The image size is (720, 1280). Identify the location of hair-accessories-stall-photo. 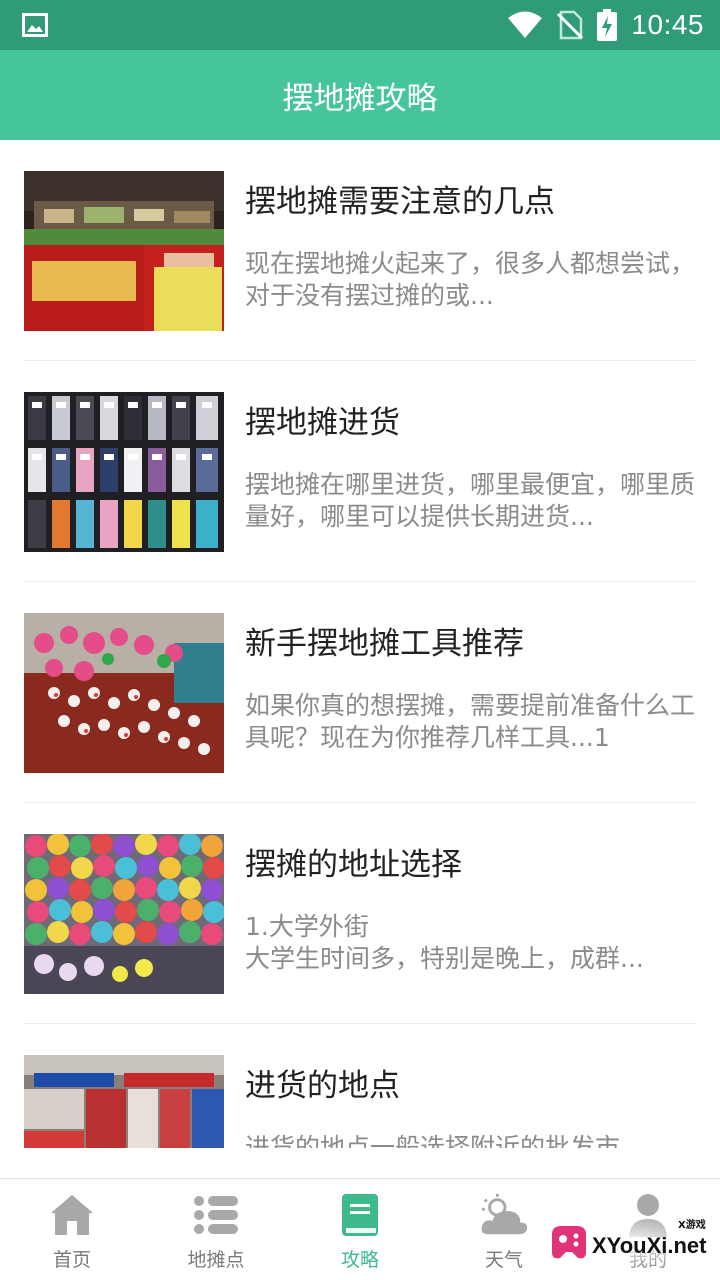
(124, 693).